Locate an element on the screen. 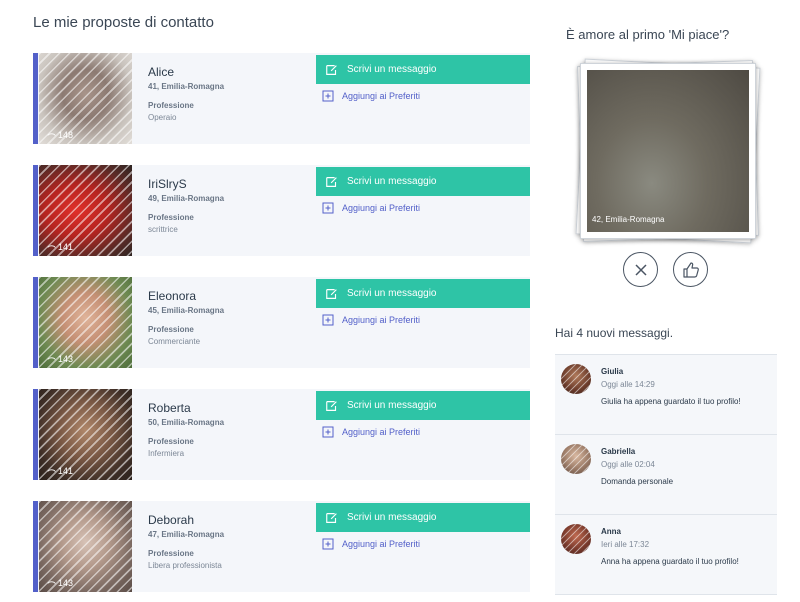 This screenshot has height=602, width=800. profile-photo: 148 is located at coordinates (85, 98).